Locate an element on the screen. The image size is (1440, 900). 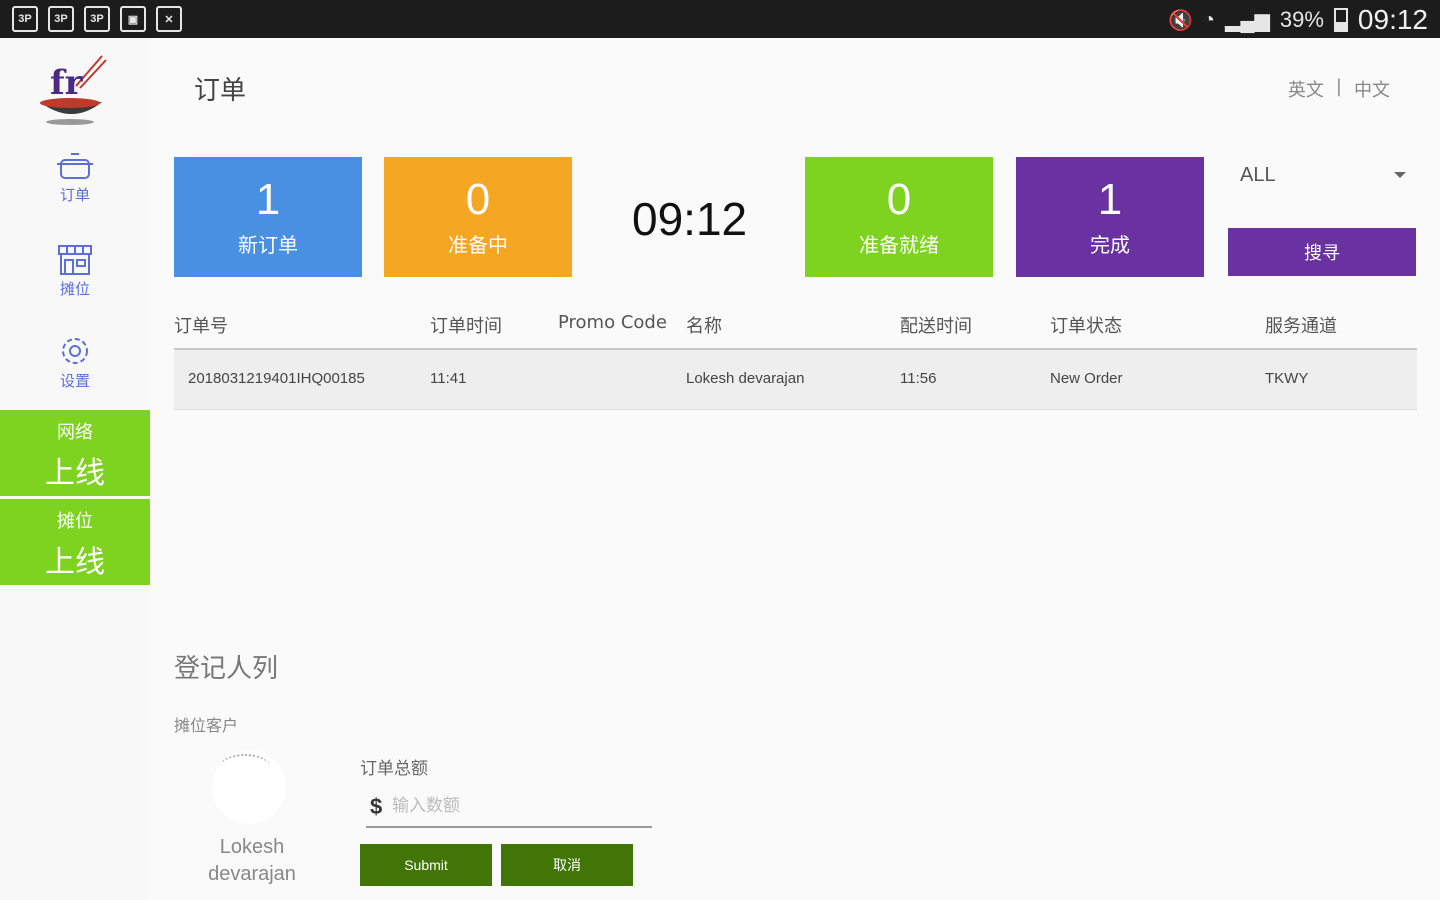
order-total-field: $ is located at coordinates (509, 809).